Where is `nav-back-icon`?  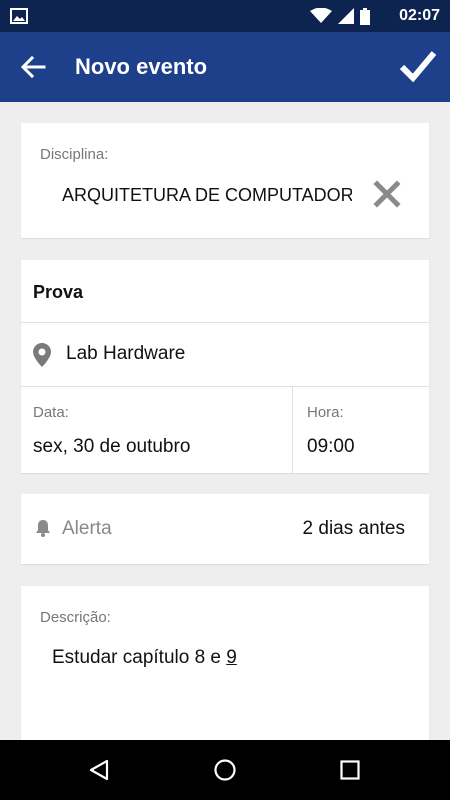 nav-back-icon is located at coordinates (99, 770).